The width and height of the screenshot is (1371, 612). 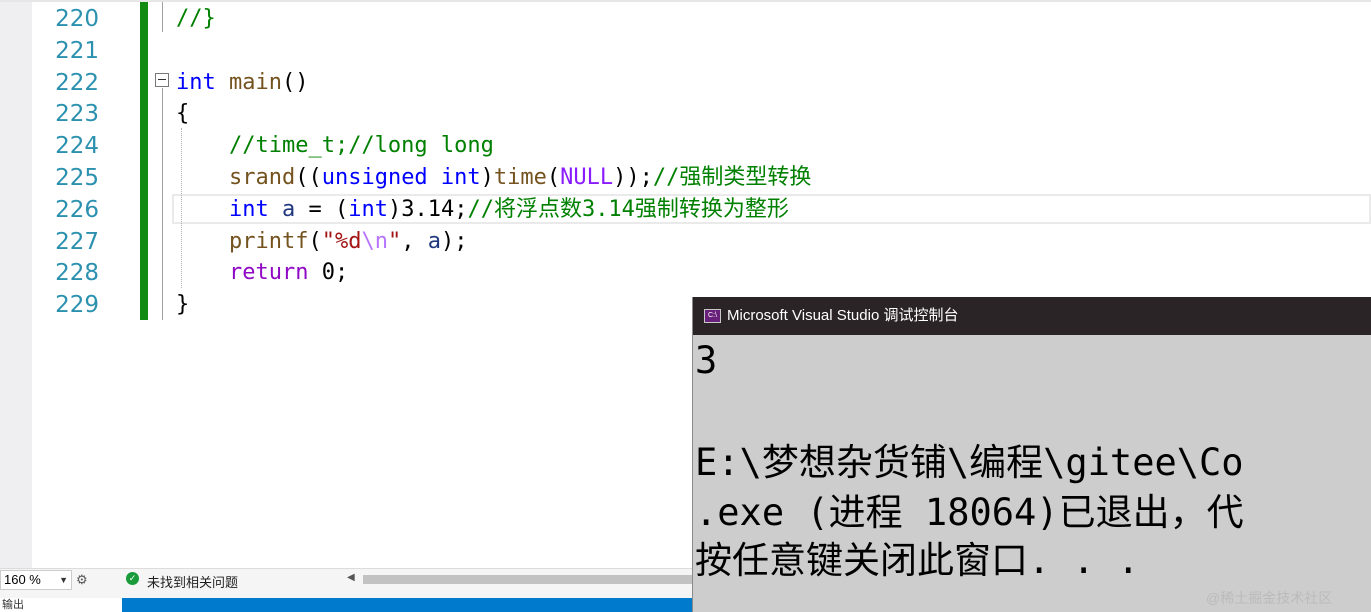 What do you see at coordinates (669, 83) in the screenshot?
I see `code-line: 222 int main()` at bounding box center [669, 83].